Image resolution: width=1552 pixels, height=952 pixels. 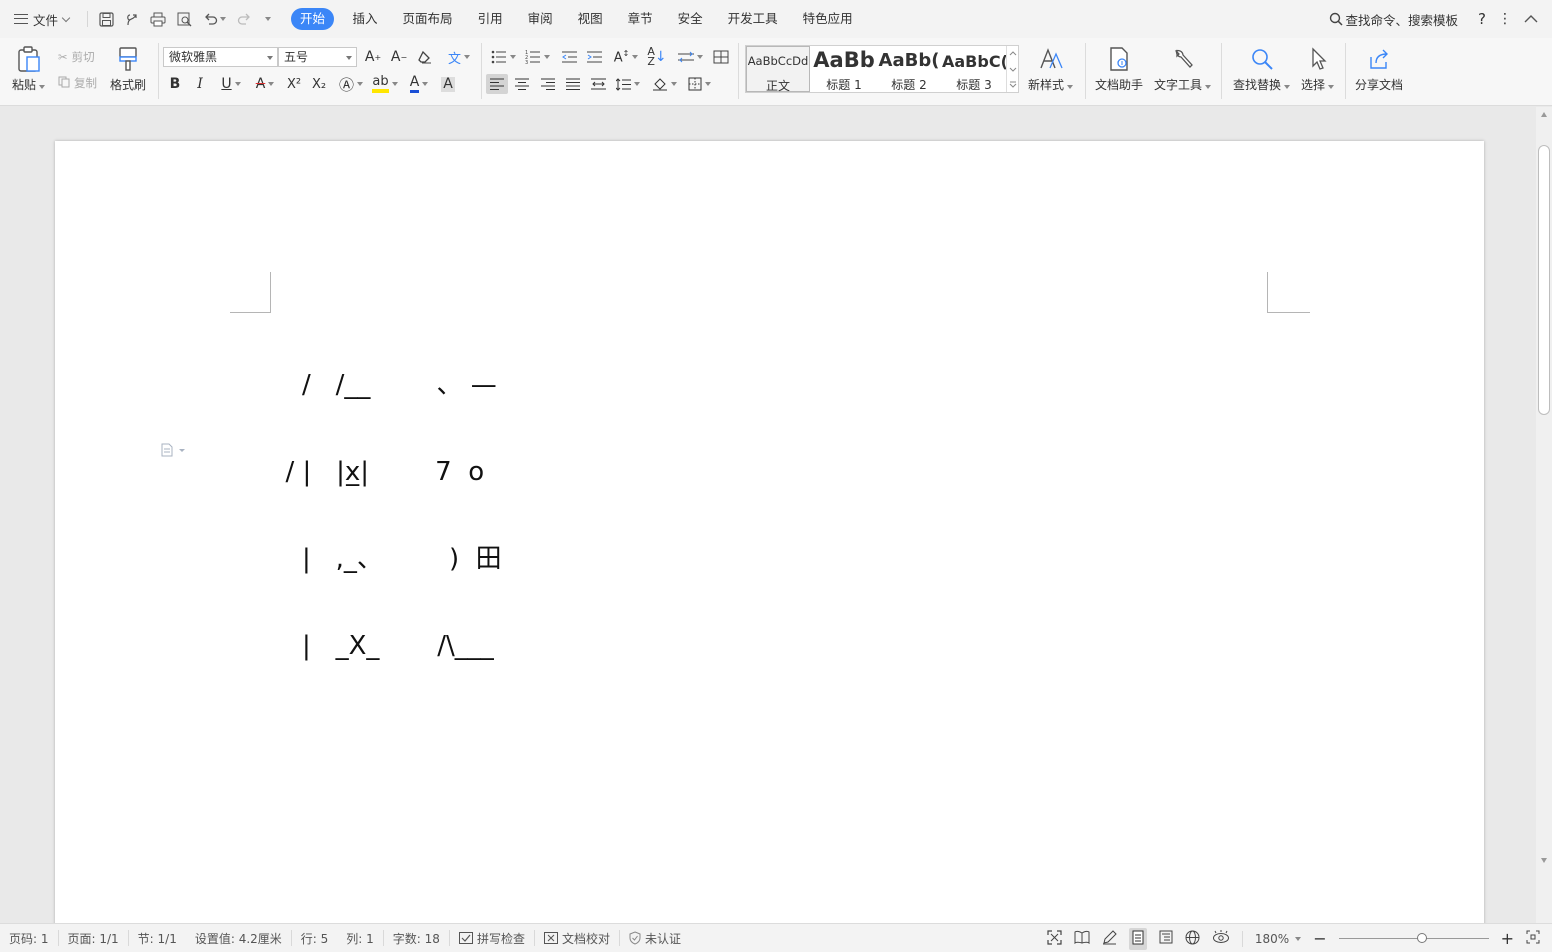 I want to click on align-right-button, so click(x=548, y=84).